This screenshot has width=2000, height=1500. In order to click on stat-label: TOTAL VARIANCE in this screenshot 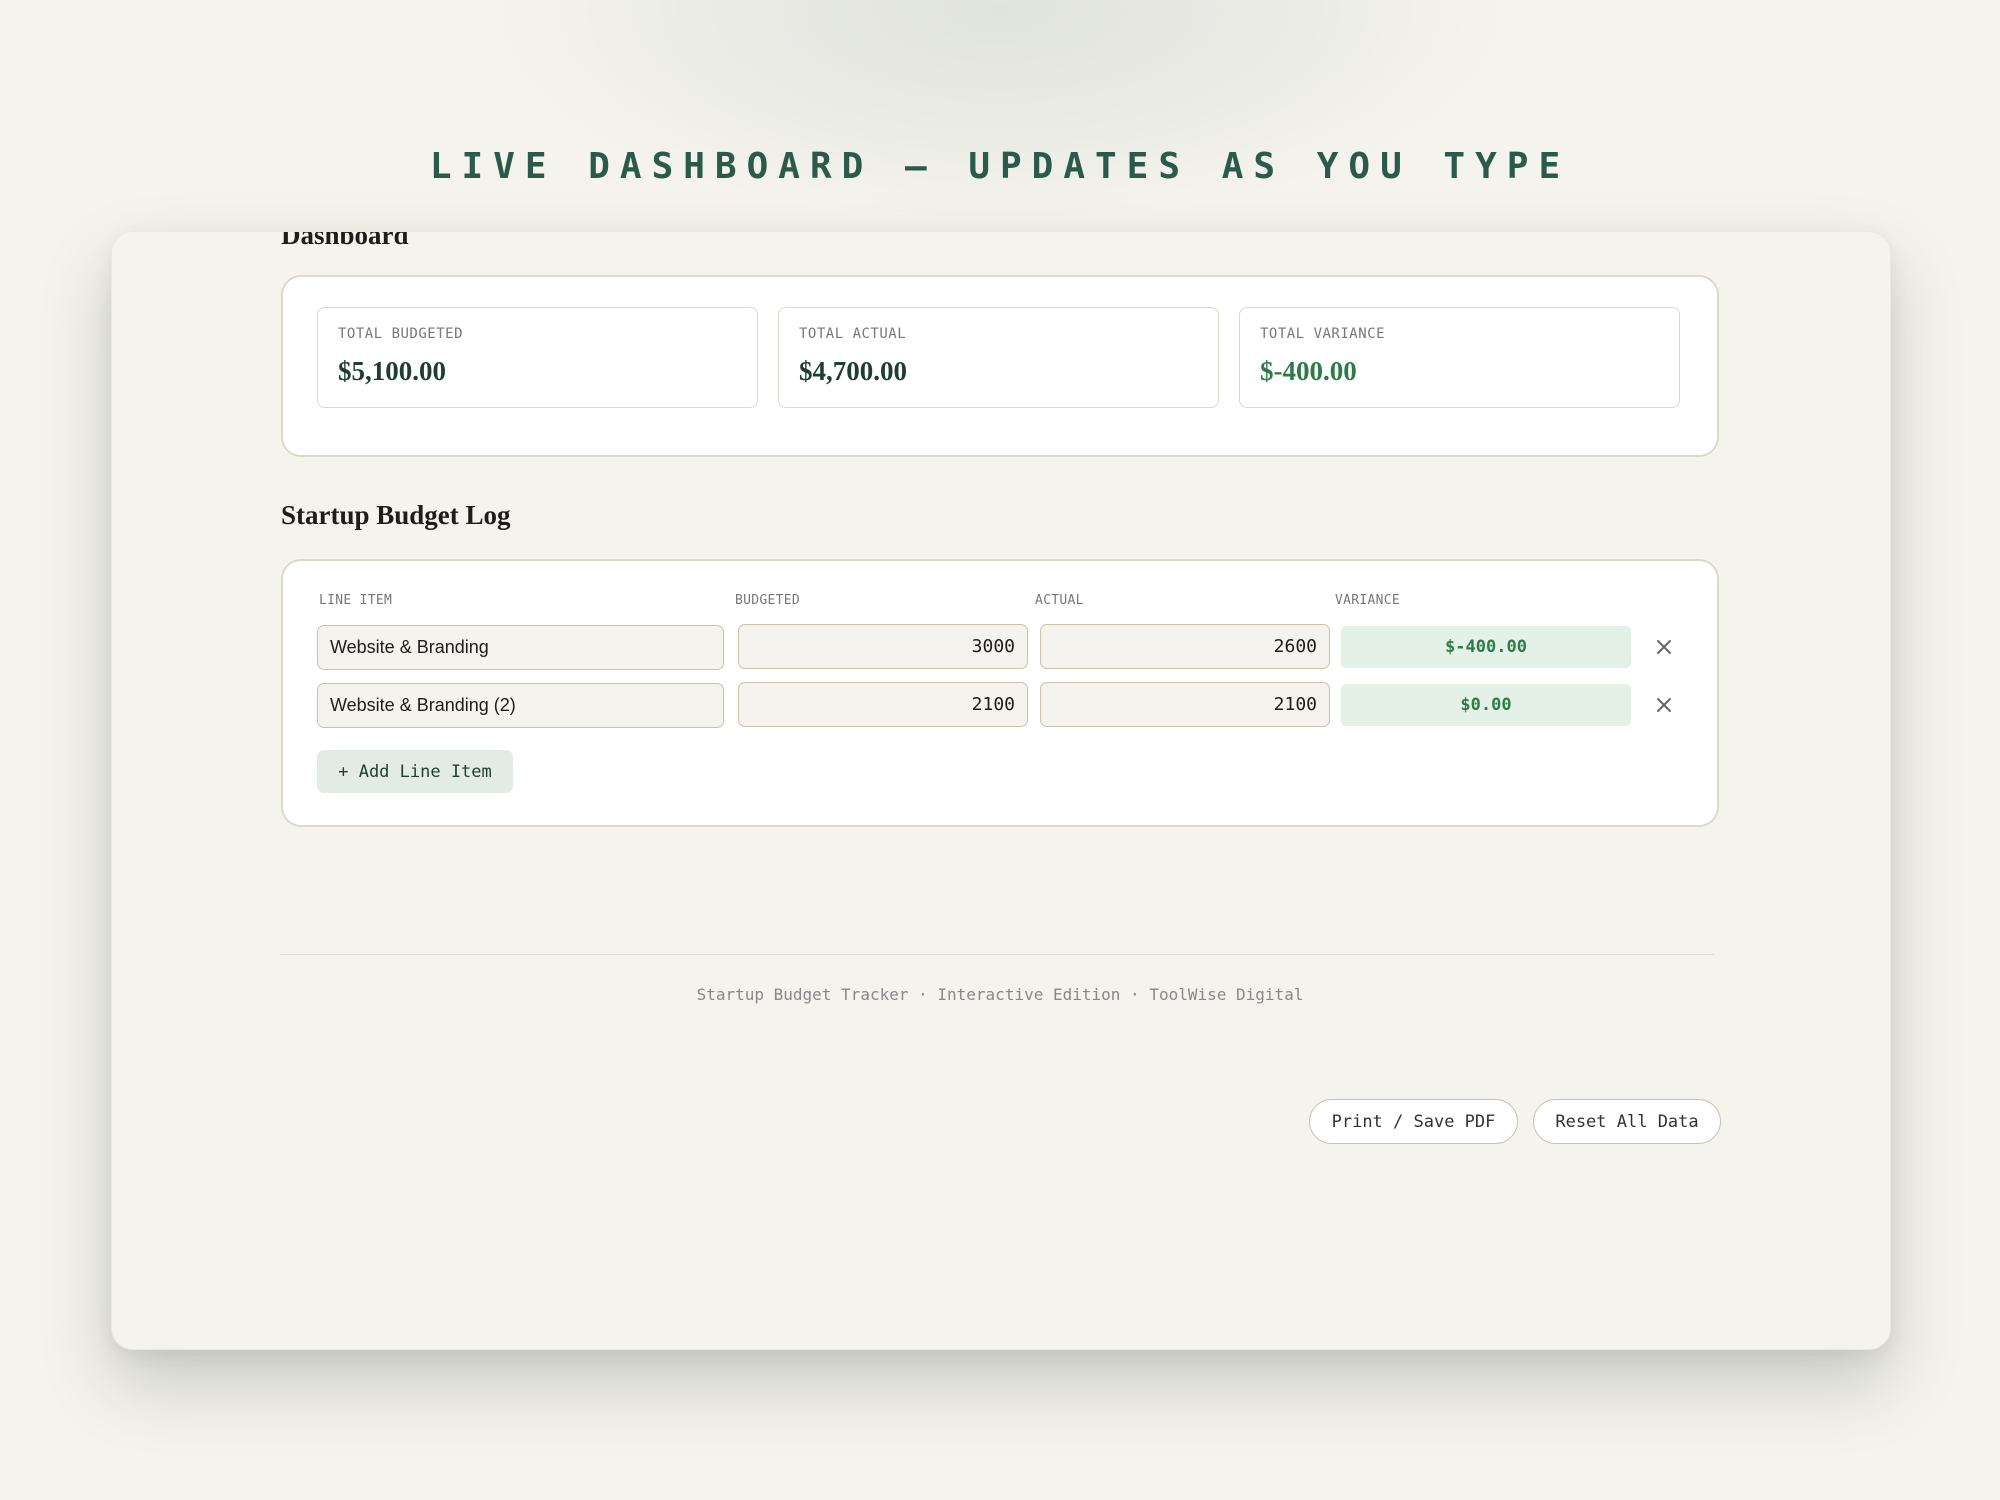, I will do `click(1323, 334)`.